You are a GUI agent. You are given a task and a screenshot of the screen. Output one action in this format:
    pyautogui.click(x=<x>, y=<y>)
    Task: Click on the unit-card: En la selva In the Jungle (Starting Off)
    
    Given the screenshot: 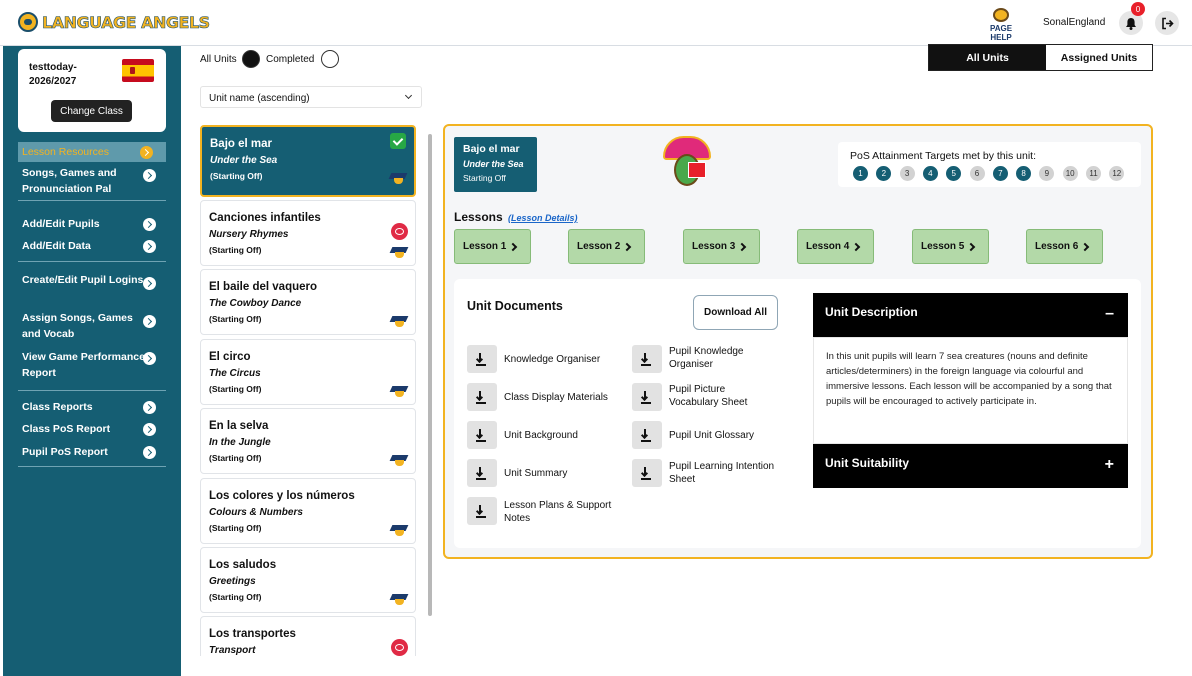 What is the action you would take?
    pyautogui.click(x=308, y=441)
    